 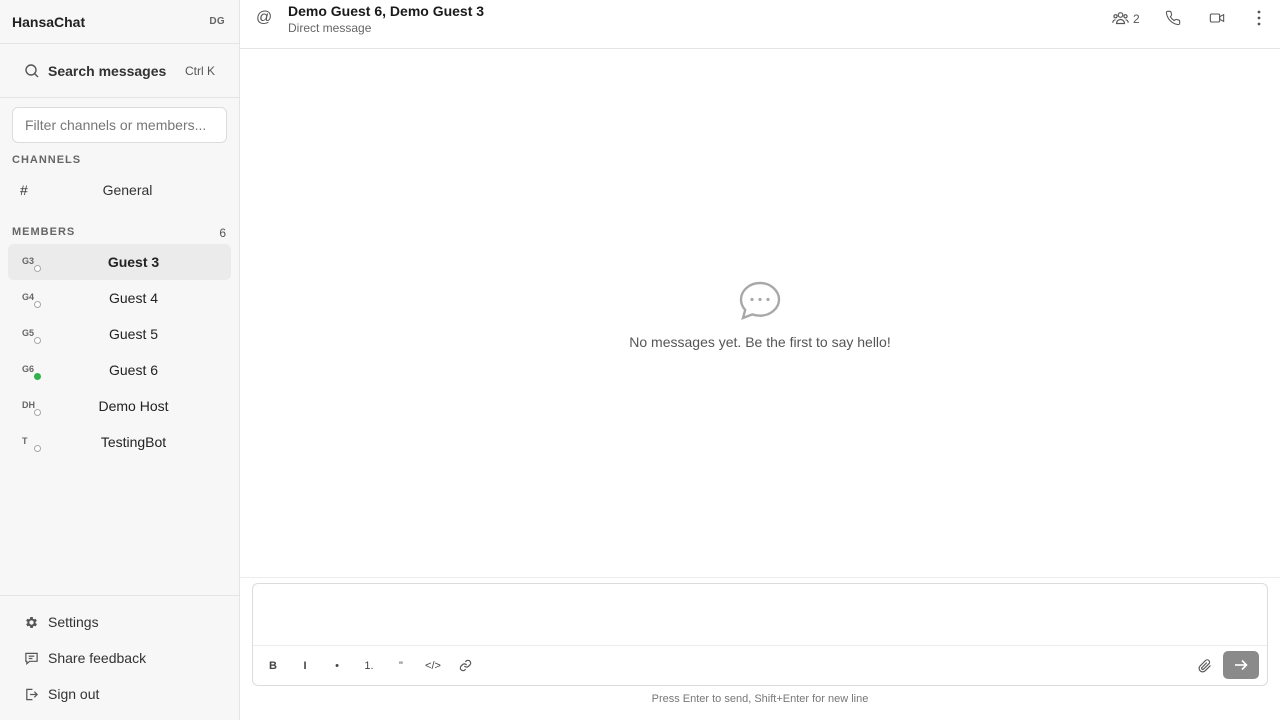 I want to click on italic-button: I, so click(x=305, y=666).